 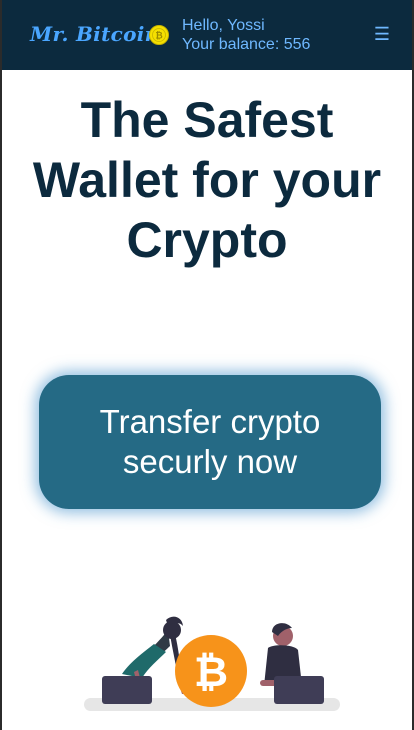 I want to click on bitcoin-coin-icon: ₿, so click(x=159, y=35).